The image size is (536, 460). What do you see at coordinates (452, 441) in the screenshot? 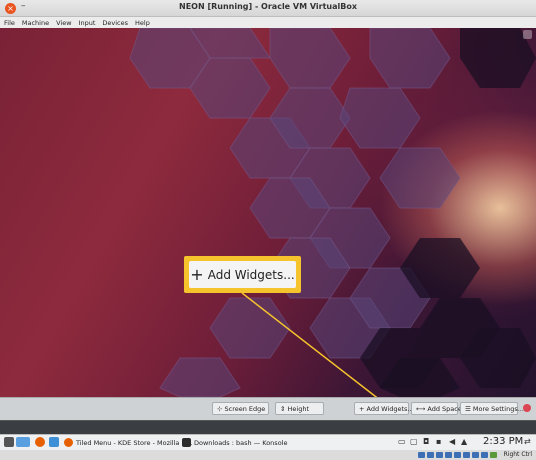
I see `volume-icon: ◀` at bounding box center [452, 441].